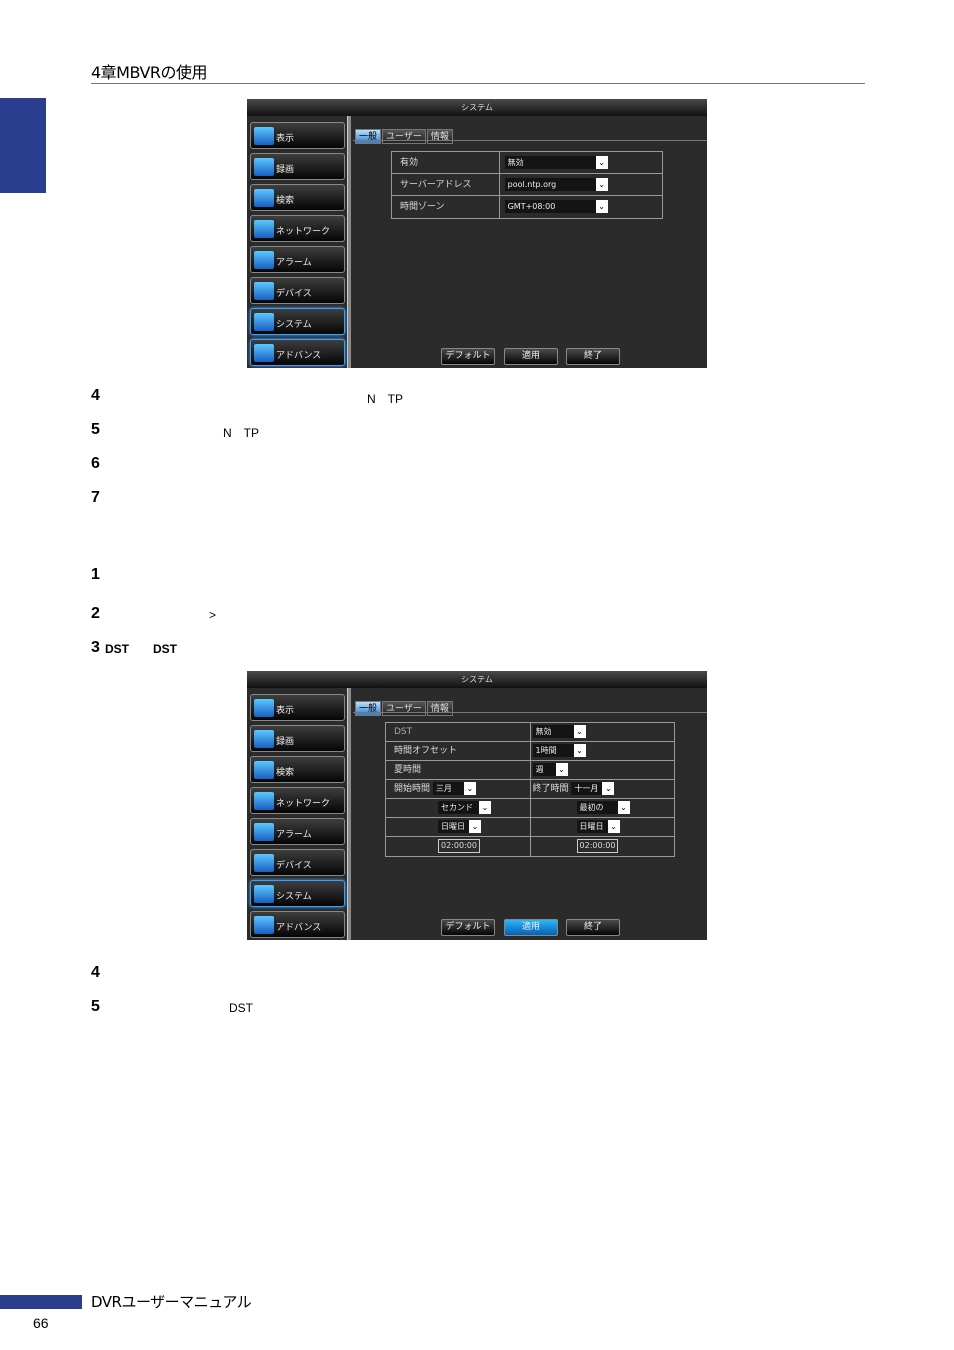 The width and height of the screenshot is (954, 1350). Describe the element at coordinates (95, 574) in the screenshot. I see `step-number: 1` at that location.